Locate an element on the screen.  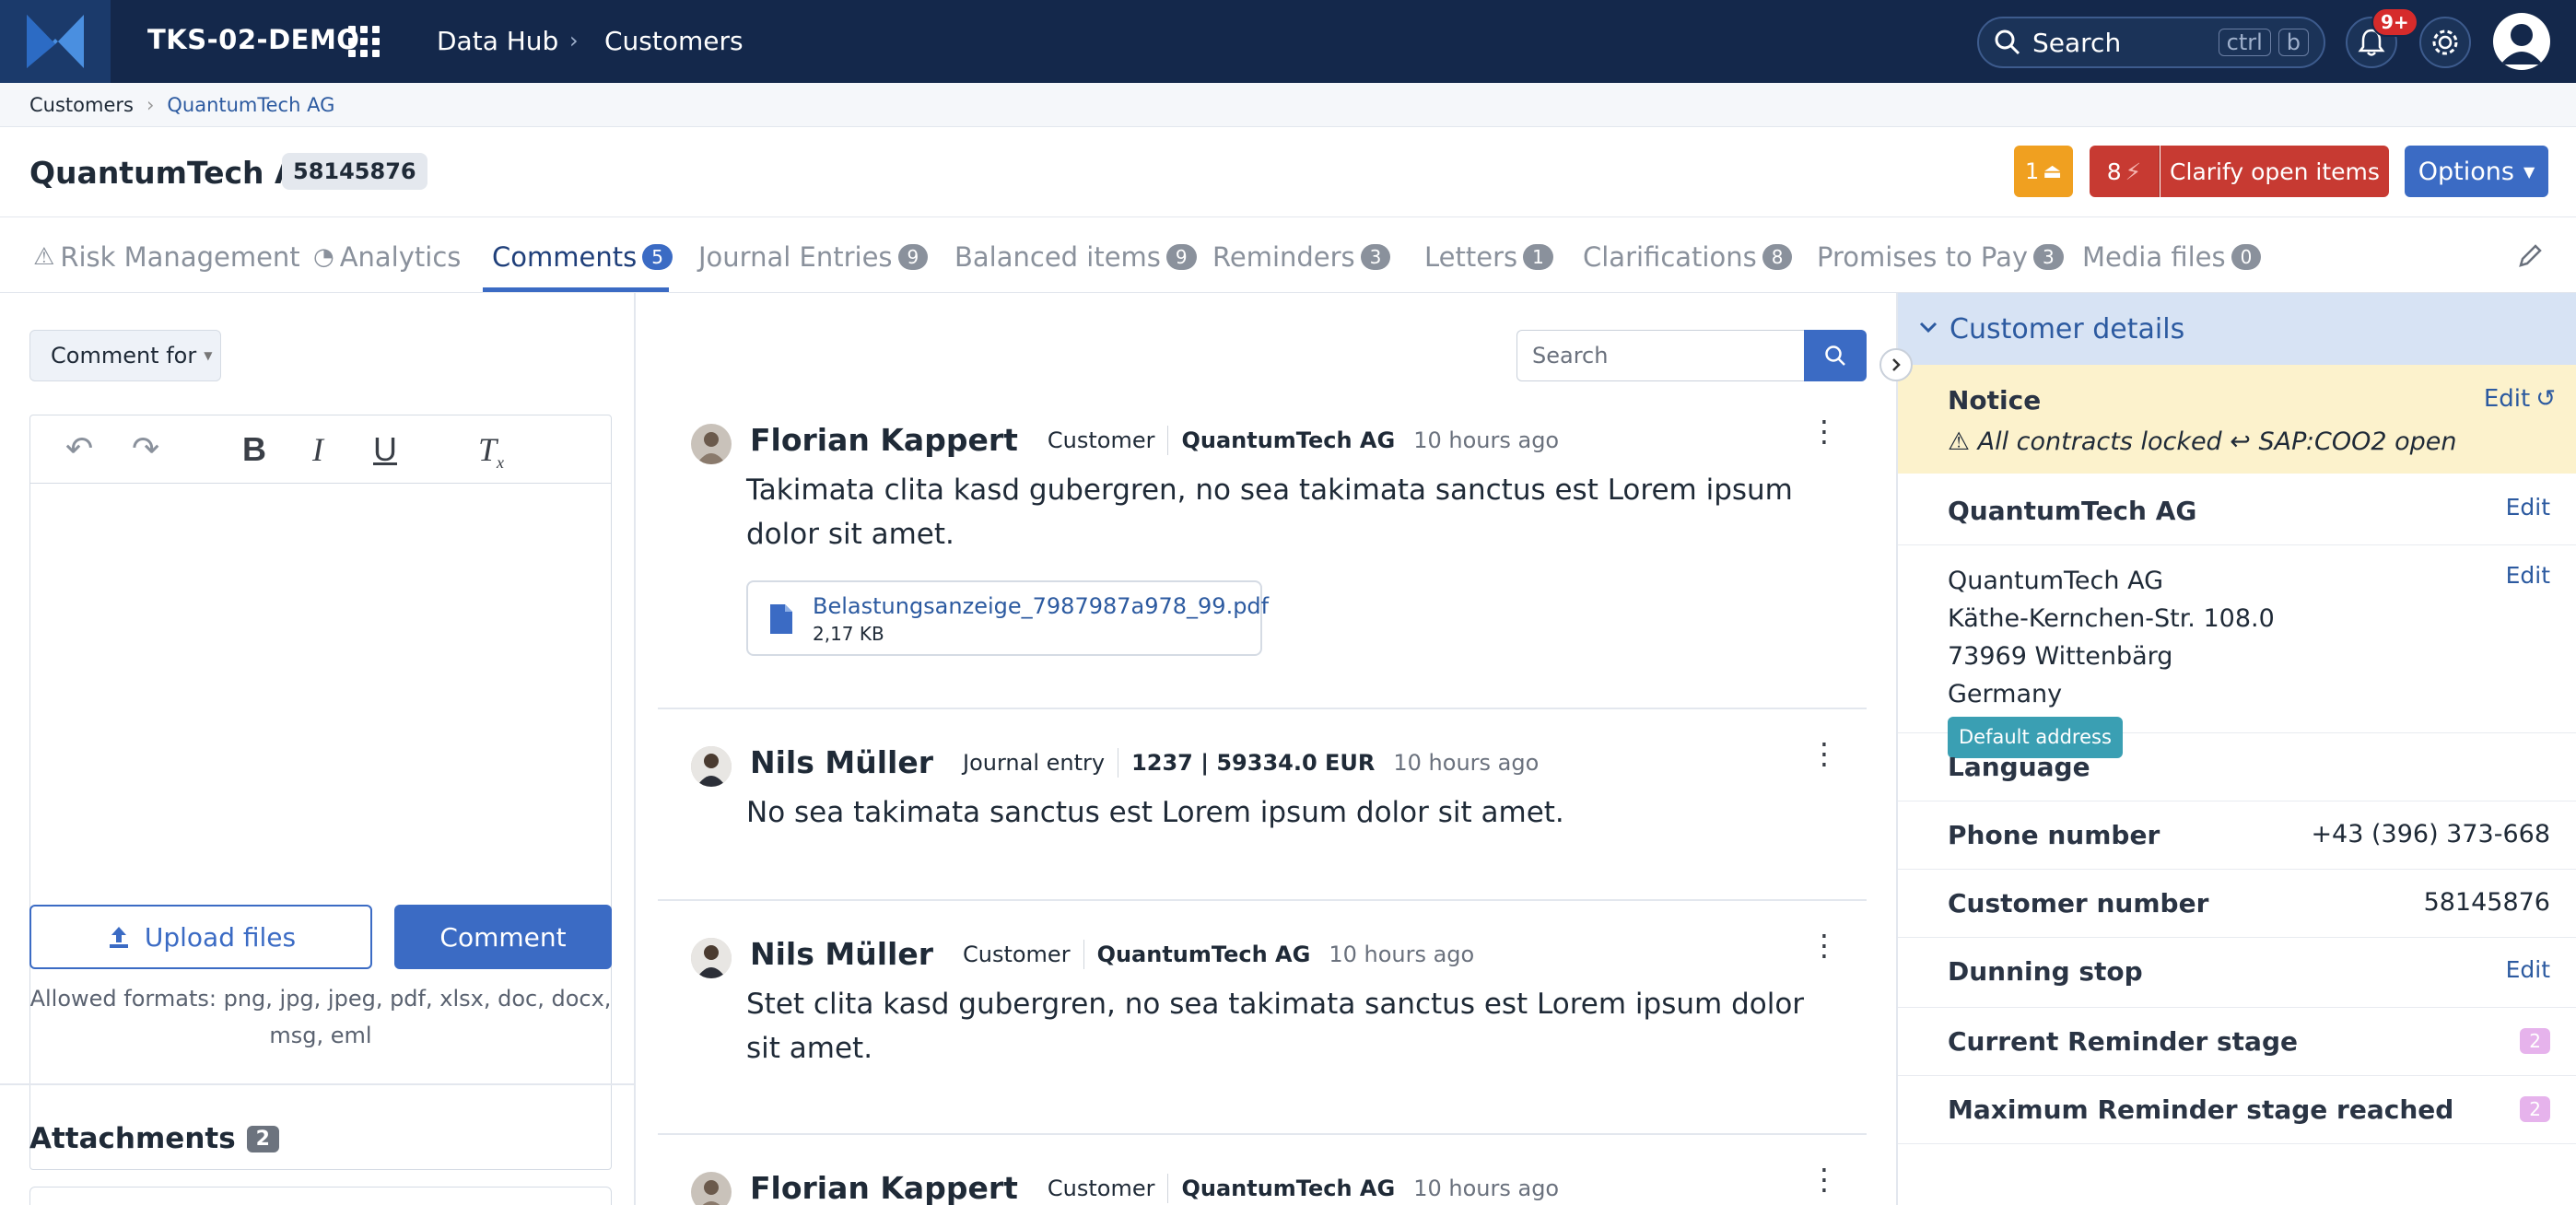
comments-search-button is located at coordinates (1835, 355).